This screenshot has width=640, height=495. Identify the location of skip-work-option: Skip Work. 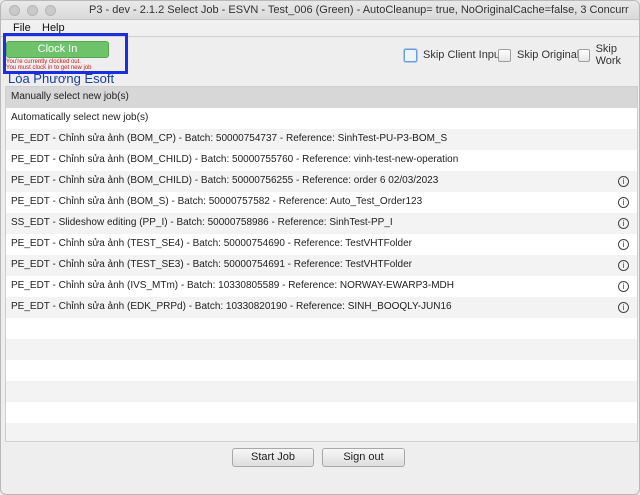
(608, 55).